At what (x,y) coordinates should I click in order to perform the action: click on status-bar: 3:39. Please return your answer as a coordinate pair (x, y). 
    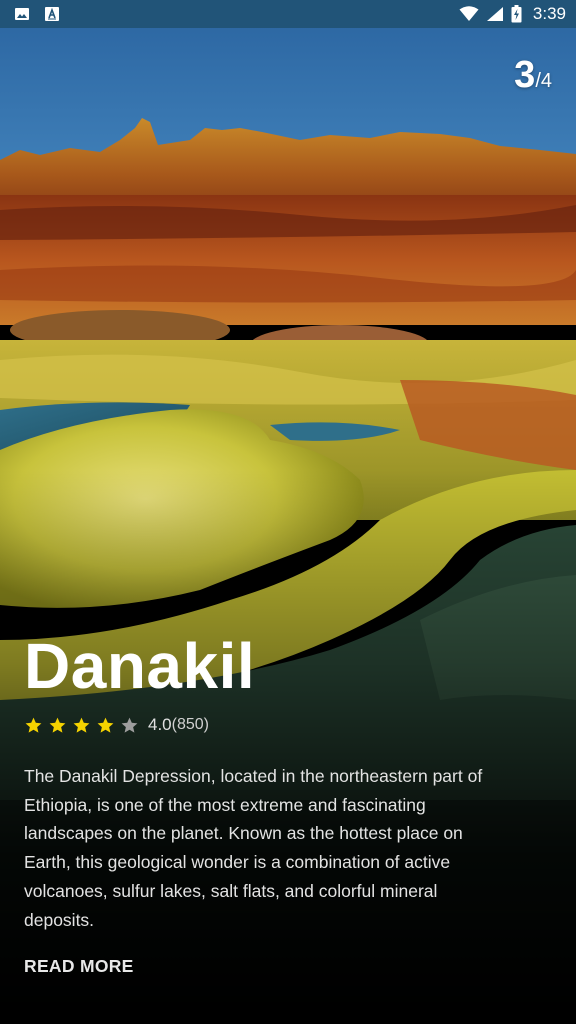
    Looking at the image, I should click on (288, 14).